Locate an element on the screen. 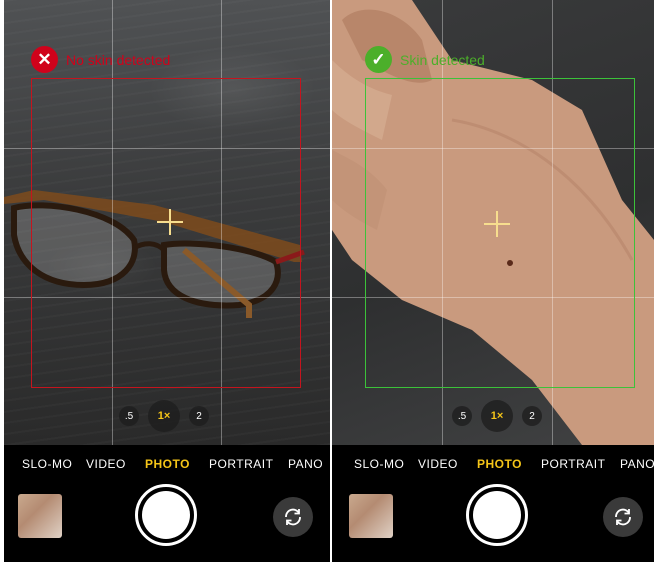 The height and width of the screenshot is (562, 654). check-icon: ✓ is located at coordinates (378, 59).